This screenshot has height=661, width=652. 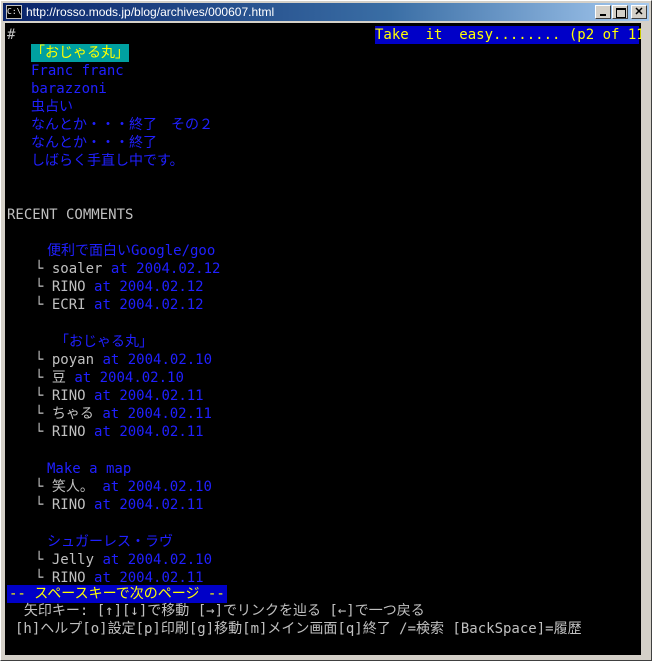 What do you see at coordinates (58, 378) in the screenshot?
I see `comment-author: 豆` at bounding box center [58, 378].